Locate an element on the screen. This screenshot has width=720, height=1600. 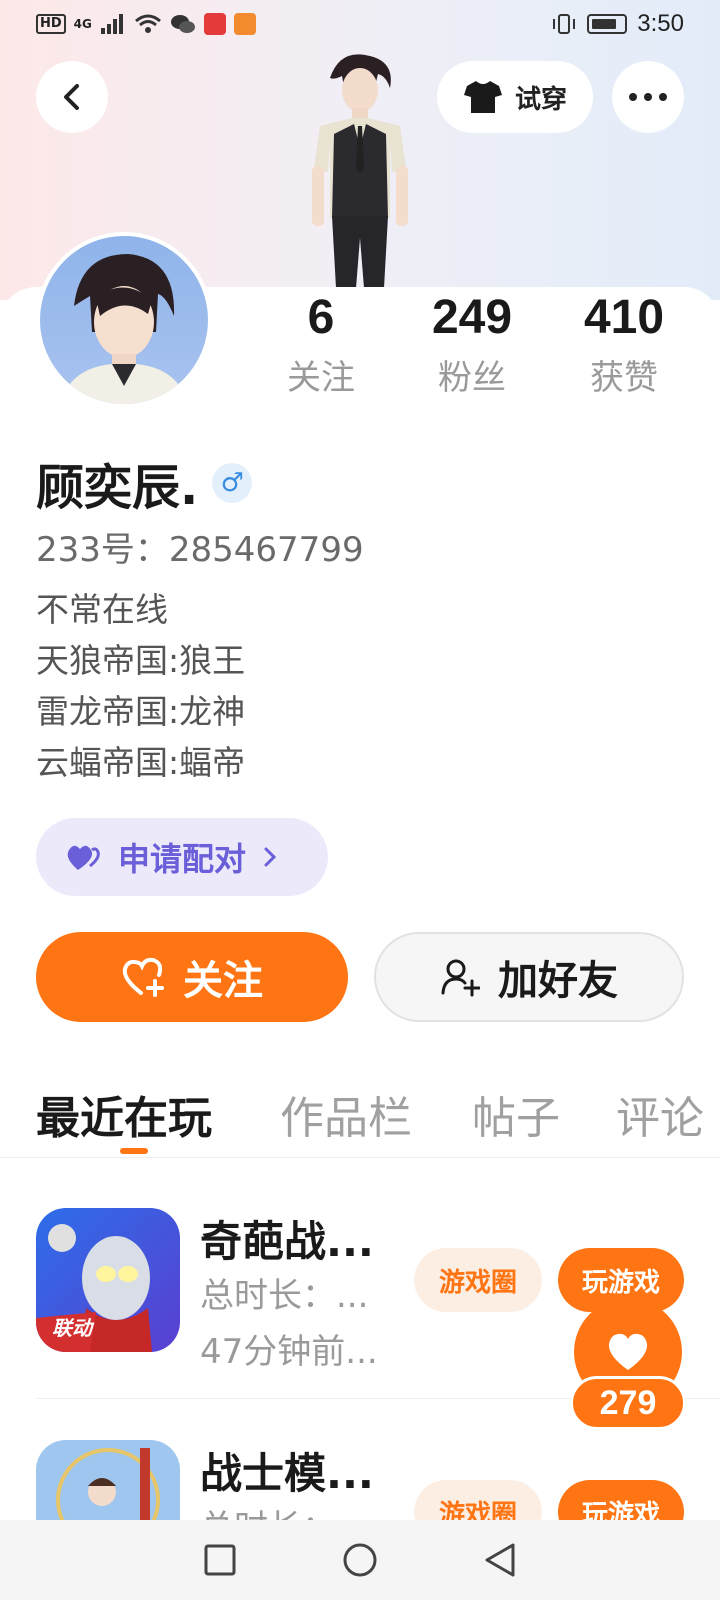
add-friend-button: 加好友 is located at coordinates (529, 977).